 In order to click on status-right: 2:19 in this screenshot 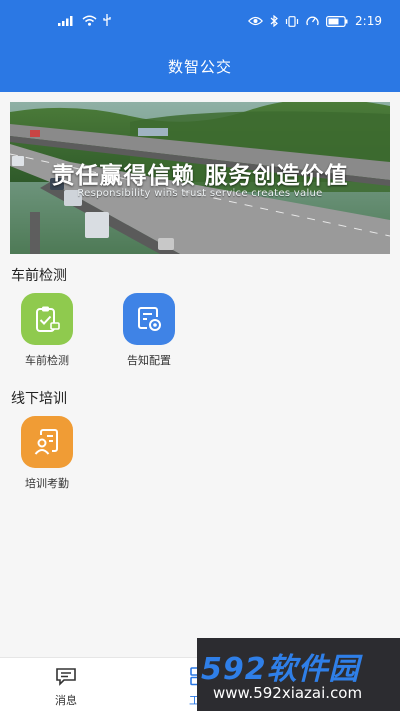, I will do `click(315, 21)`.